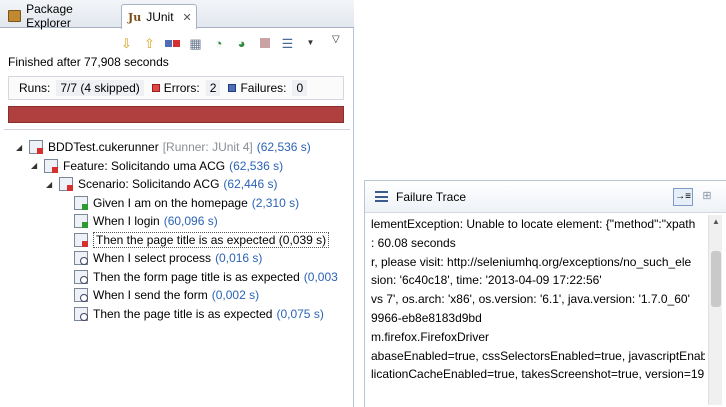 This screenshot has height=407, width=726. Describe the element at coordinates (716, 279) in the screenshot. I see `scroll-thumb` at that location.